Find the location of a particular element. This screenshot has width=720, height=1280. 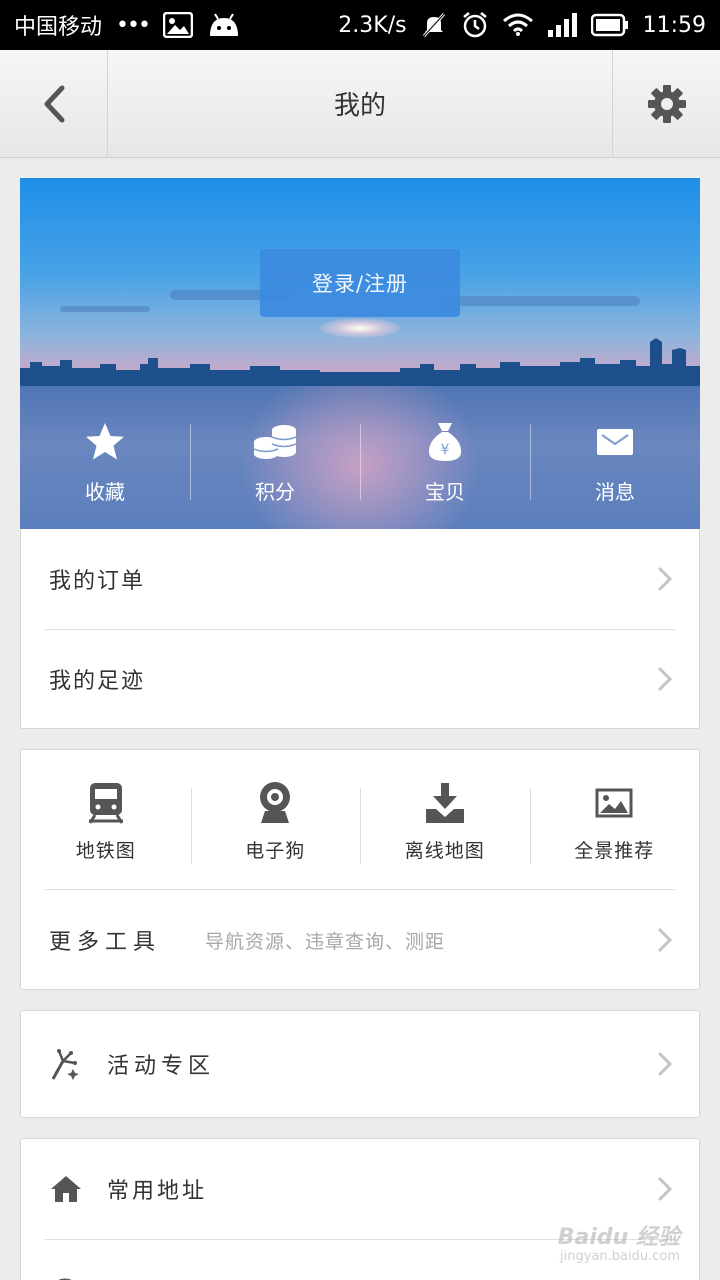

tool-speed-camera: 电子狗 is located at coordinates (275, 820).